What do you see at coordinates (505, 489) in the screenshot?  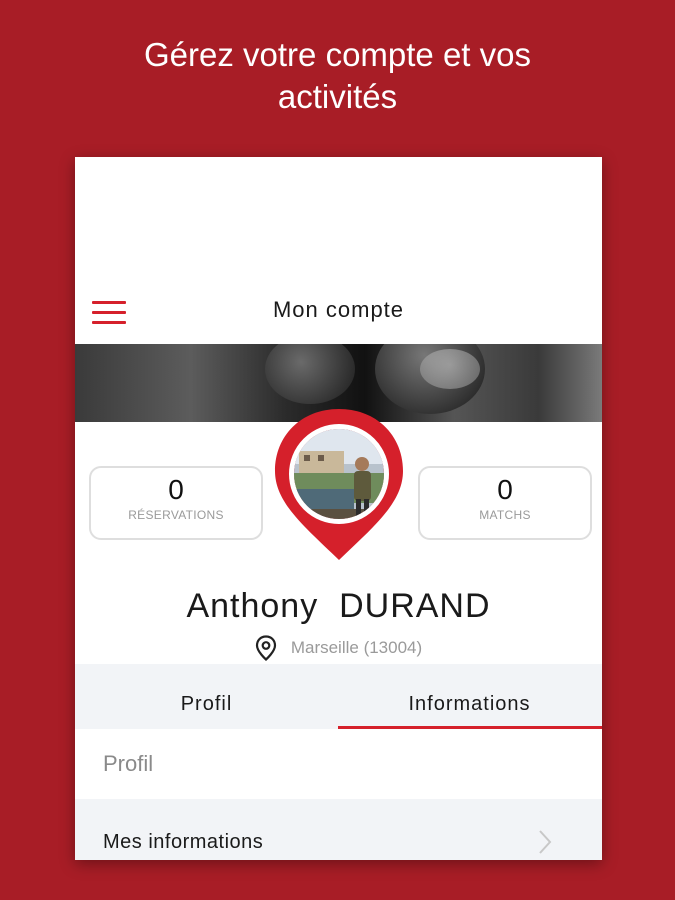 I see `matchs-count: 0` at bounding box center [505, 489].